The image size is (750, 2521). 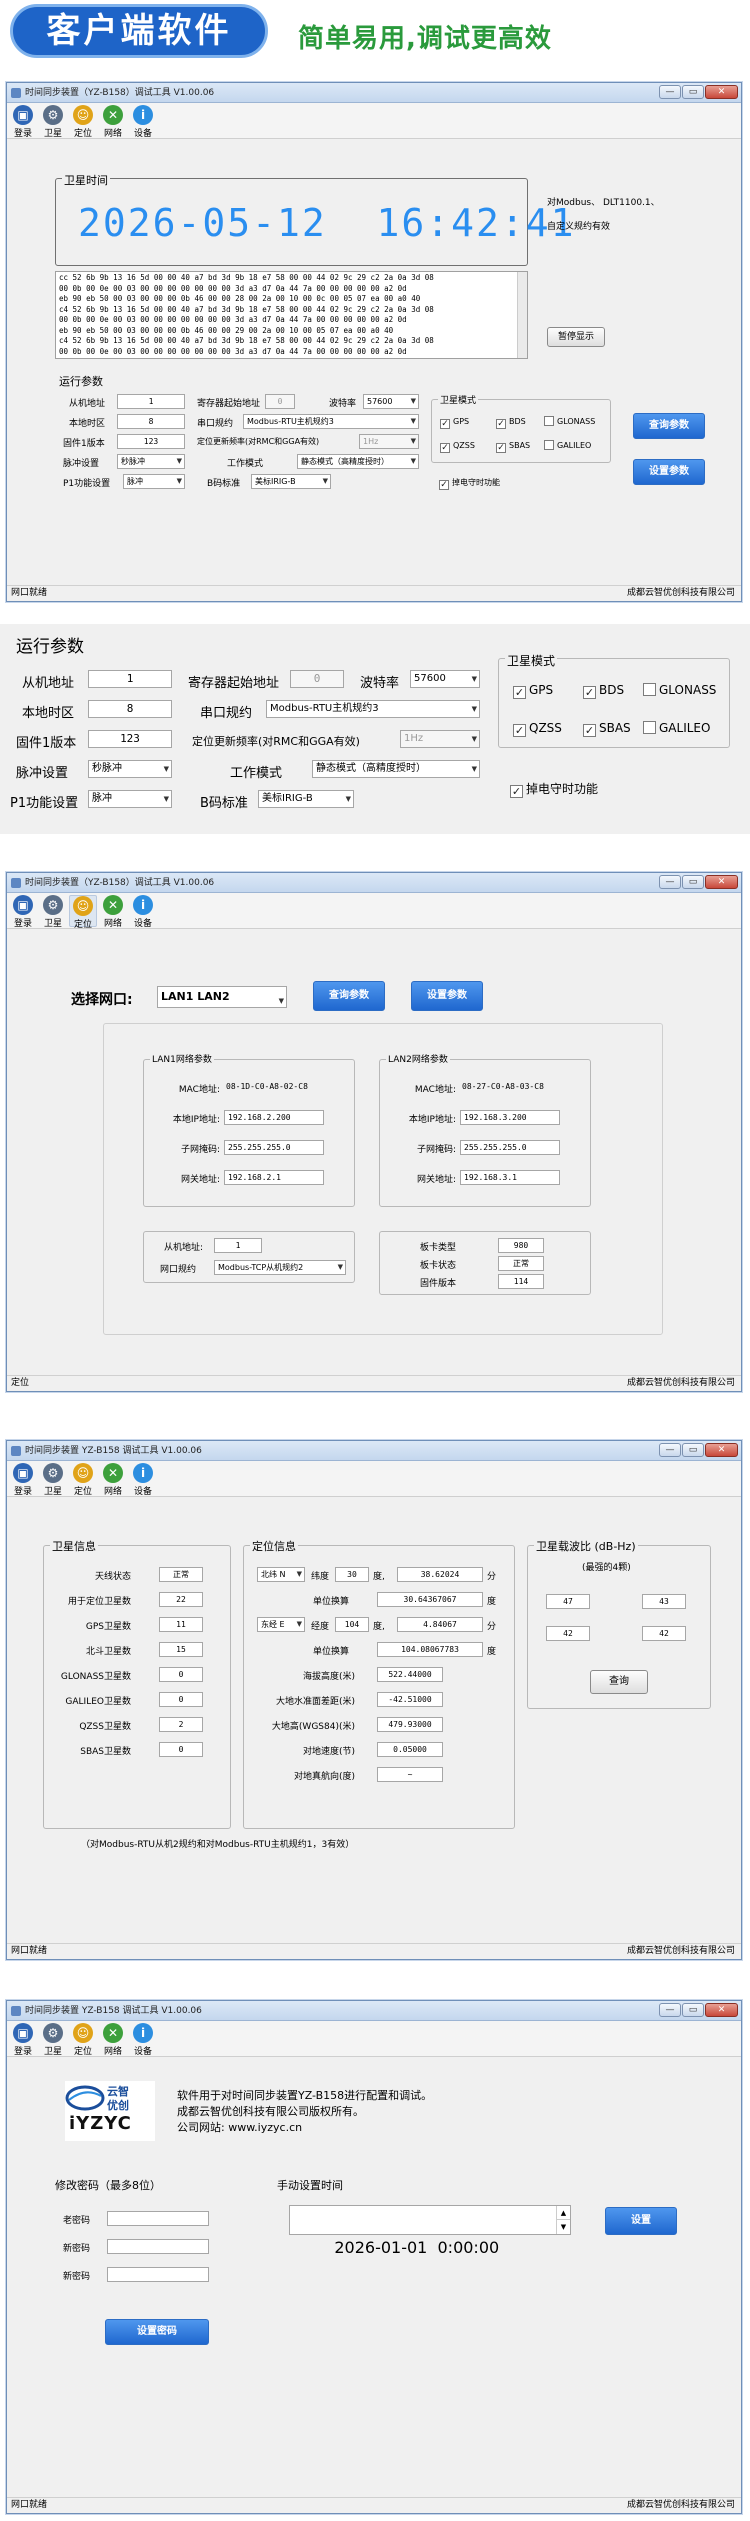 What do you see at coordinates (281, 1624) in the screenshot?
I see `lon-dir-select: 东经 E ▼` at bounding box center [281, 1624].